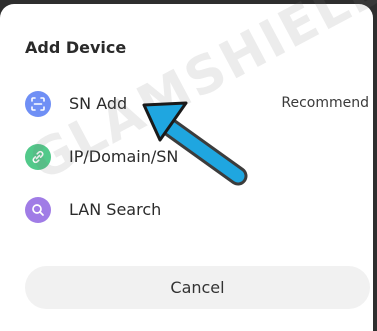  What do you see at coordinates (38, 104) in the screenshot?
I see `scan-icon` at bounding box center [38, 104].